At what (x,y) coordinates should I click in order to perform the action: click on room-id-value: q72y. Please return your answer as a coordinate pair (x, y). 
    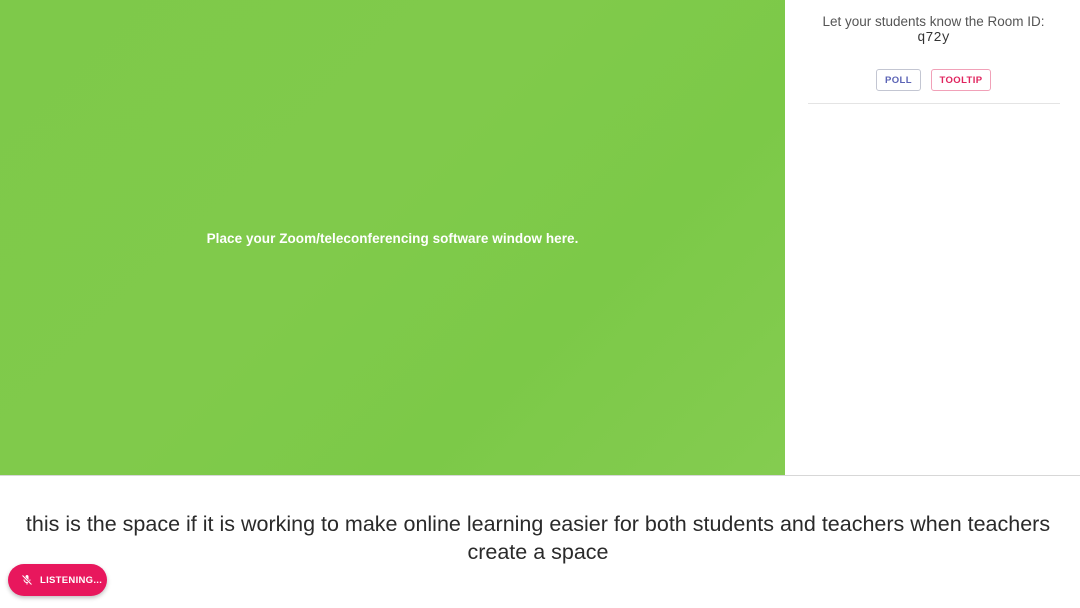
    Looking at the image, I should click on (933, 38).